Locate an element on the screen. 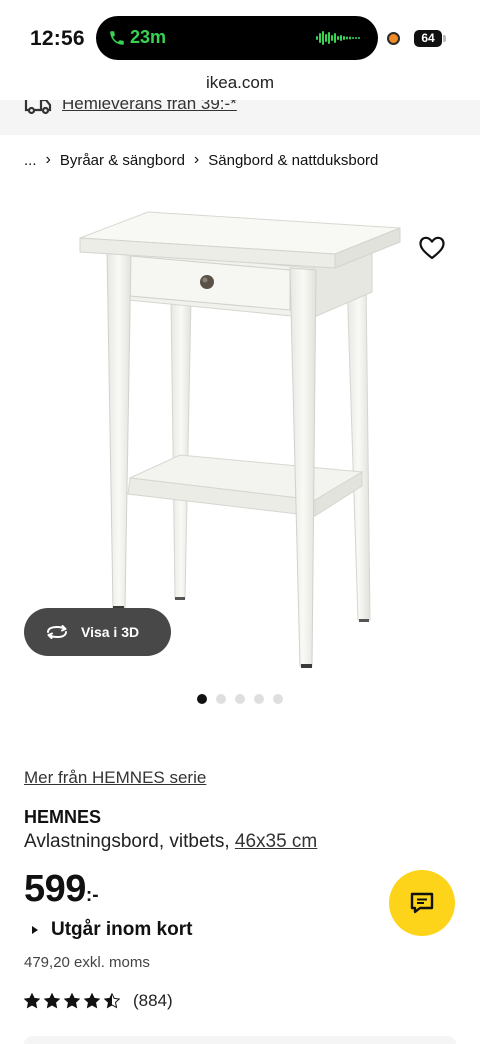 This screenshot has width=480, height=1044. price-amount: 599 is located at coordinates (55, 889).